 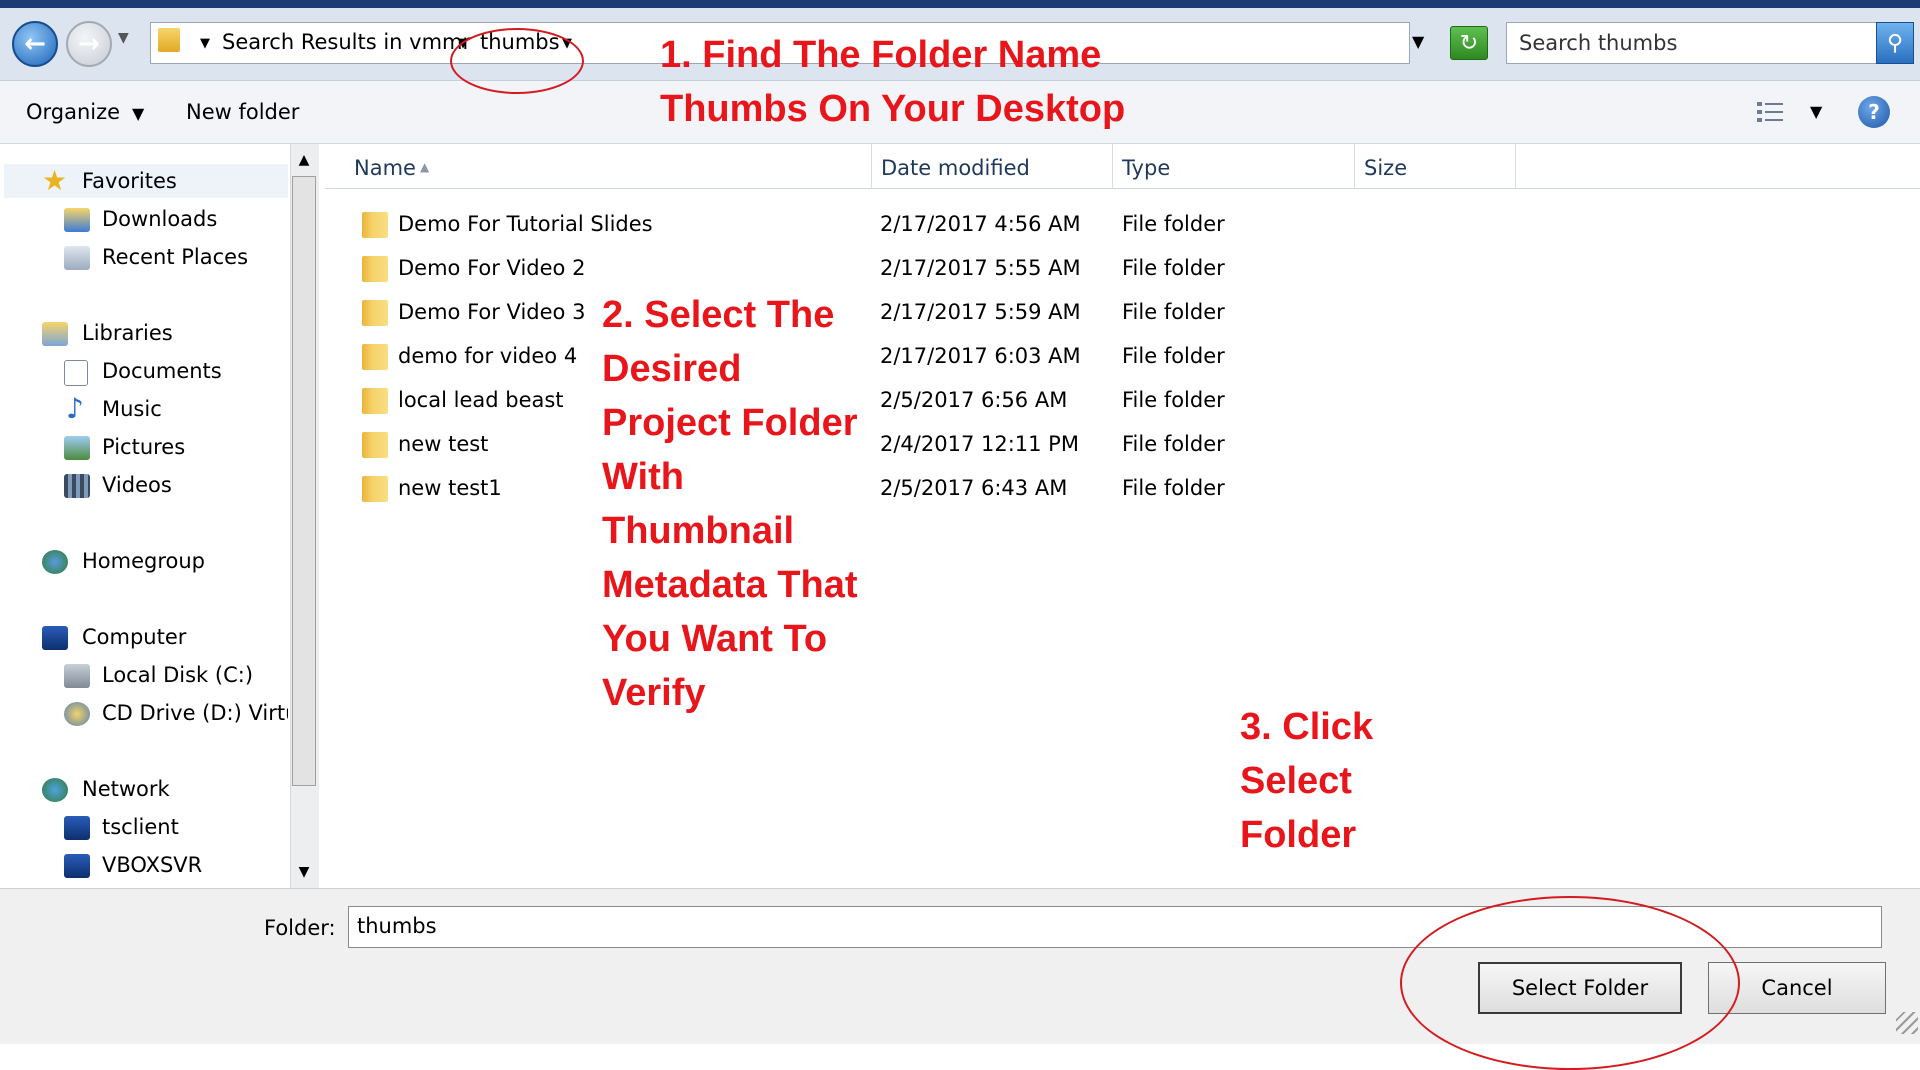 I want to click on search-input: Search thumbs, so click(x=1692, y=43).